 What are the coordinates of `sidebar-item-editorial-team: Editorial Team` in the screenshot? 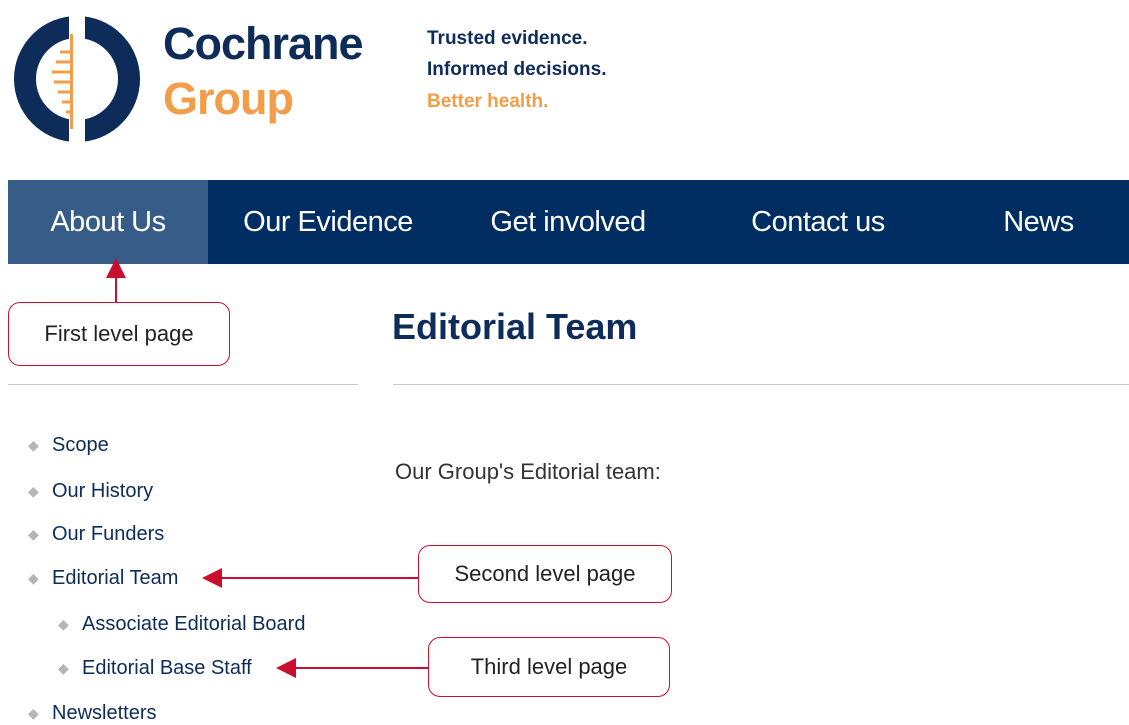 It's located at (115, 578).